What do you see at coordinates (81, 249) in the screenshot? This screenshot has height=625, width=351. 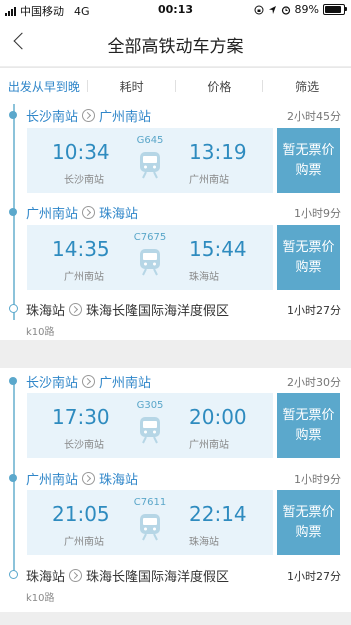 I see `departure-time: 14:35` at bounding box center [81, 249].